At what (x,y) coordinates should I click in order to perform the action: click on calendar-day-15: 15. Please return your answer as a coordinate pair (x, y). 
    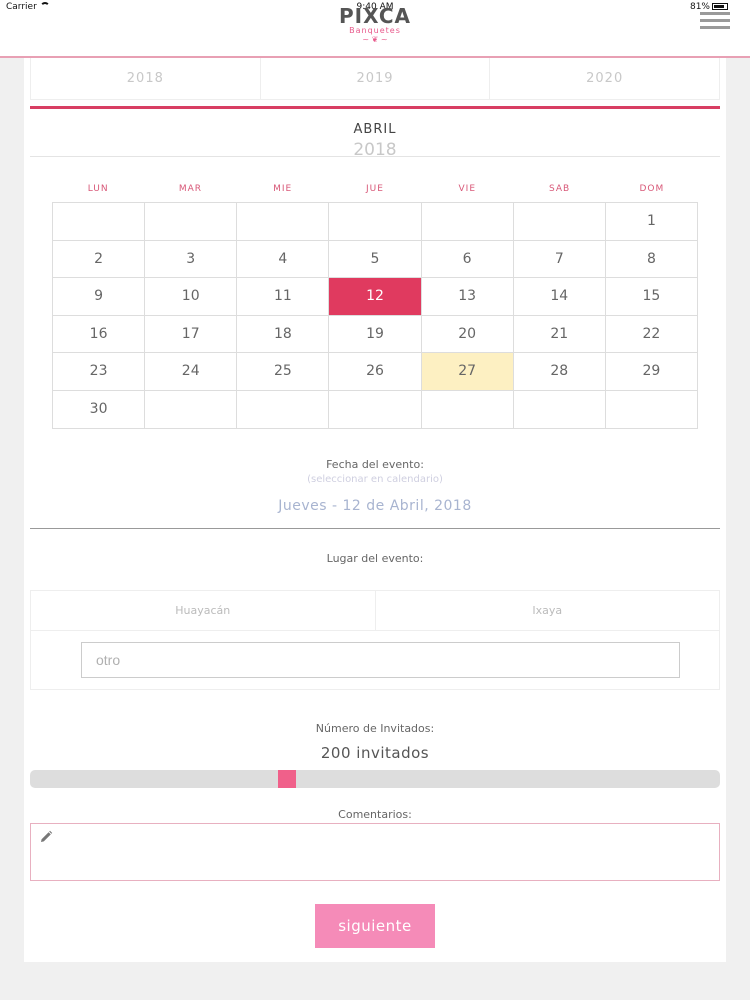
    Looking at the image, I should click on (651, 297).